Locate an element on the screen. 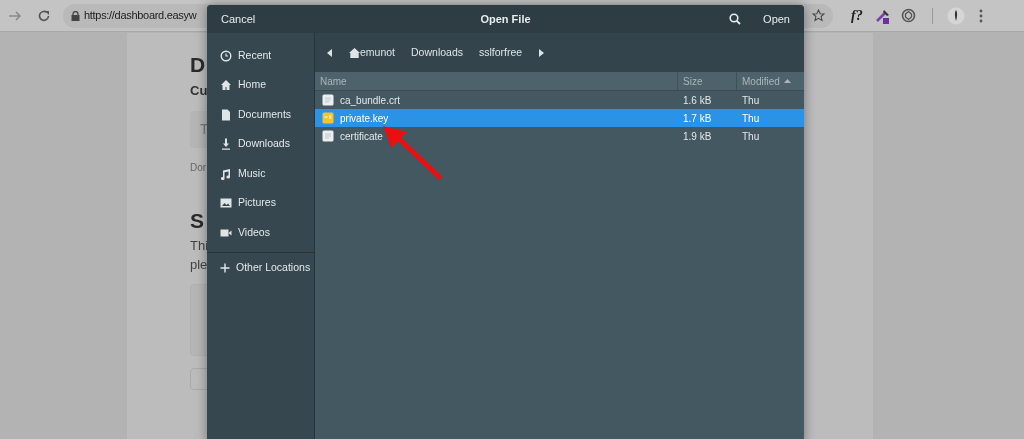  sidebar-item: Music is located at coordinates (260, 174).